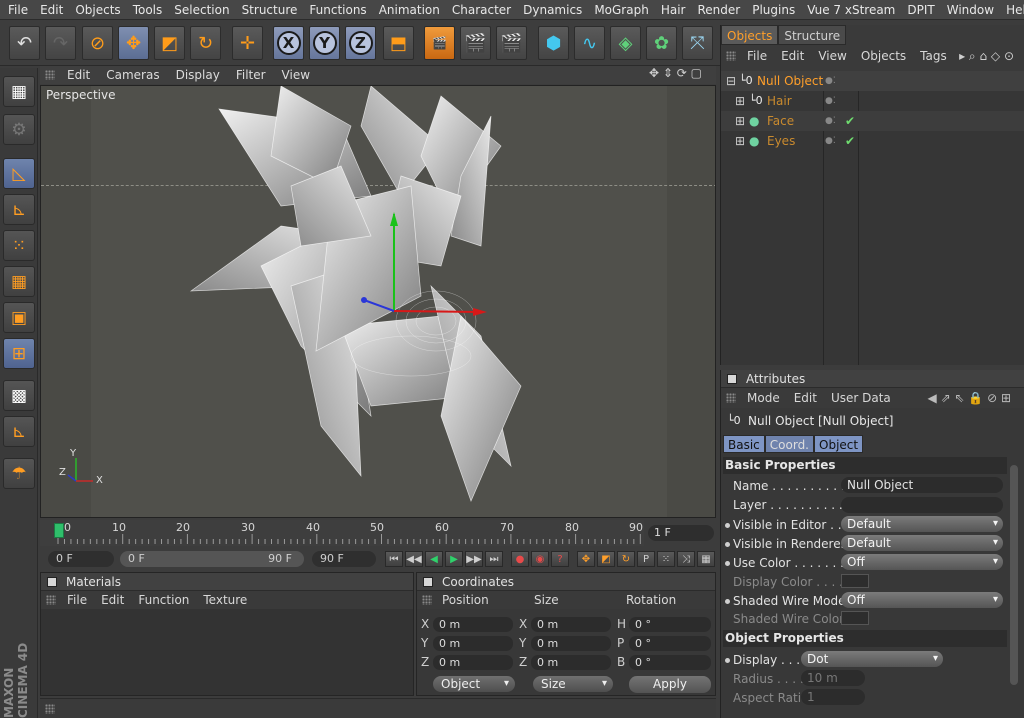 The height and width of the screenshot is (718, 1024). Describe the element at coordinates (337, 10) in the screenshot. I see `menu-functions: Functions` at that location.